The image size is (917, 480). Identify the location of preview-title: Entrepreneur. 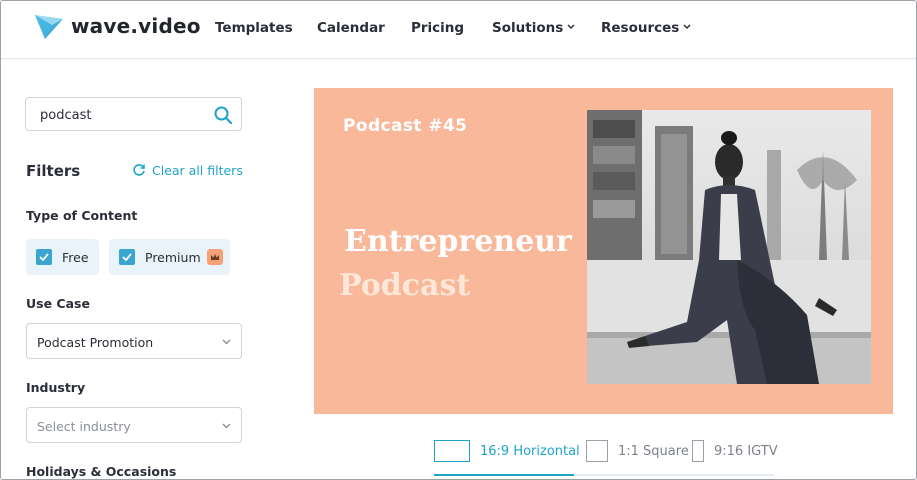
(458, 241).